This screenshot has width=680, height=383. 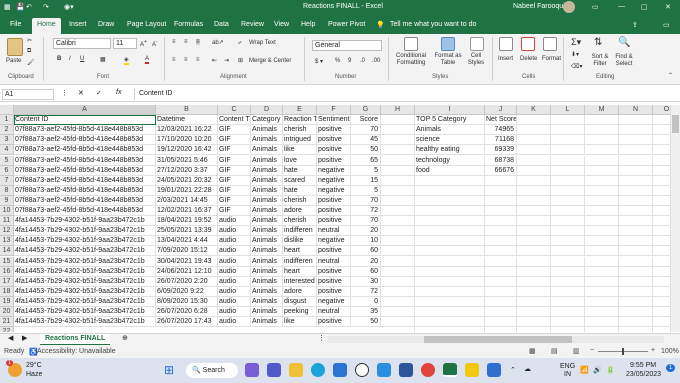 What do you see at coordinates (186, 60) in the screenshot?
I see `align-center-icon: ≡` at bounding box center [186, 60].